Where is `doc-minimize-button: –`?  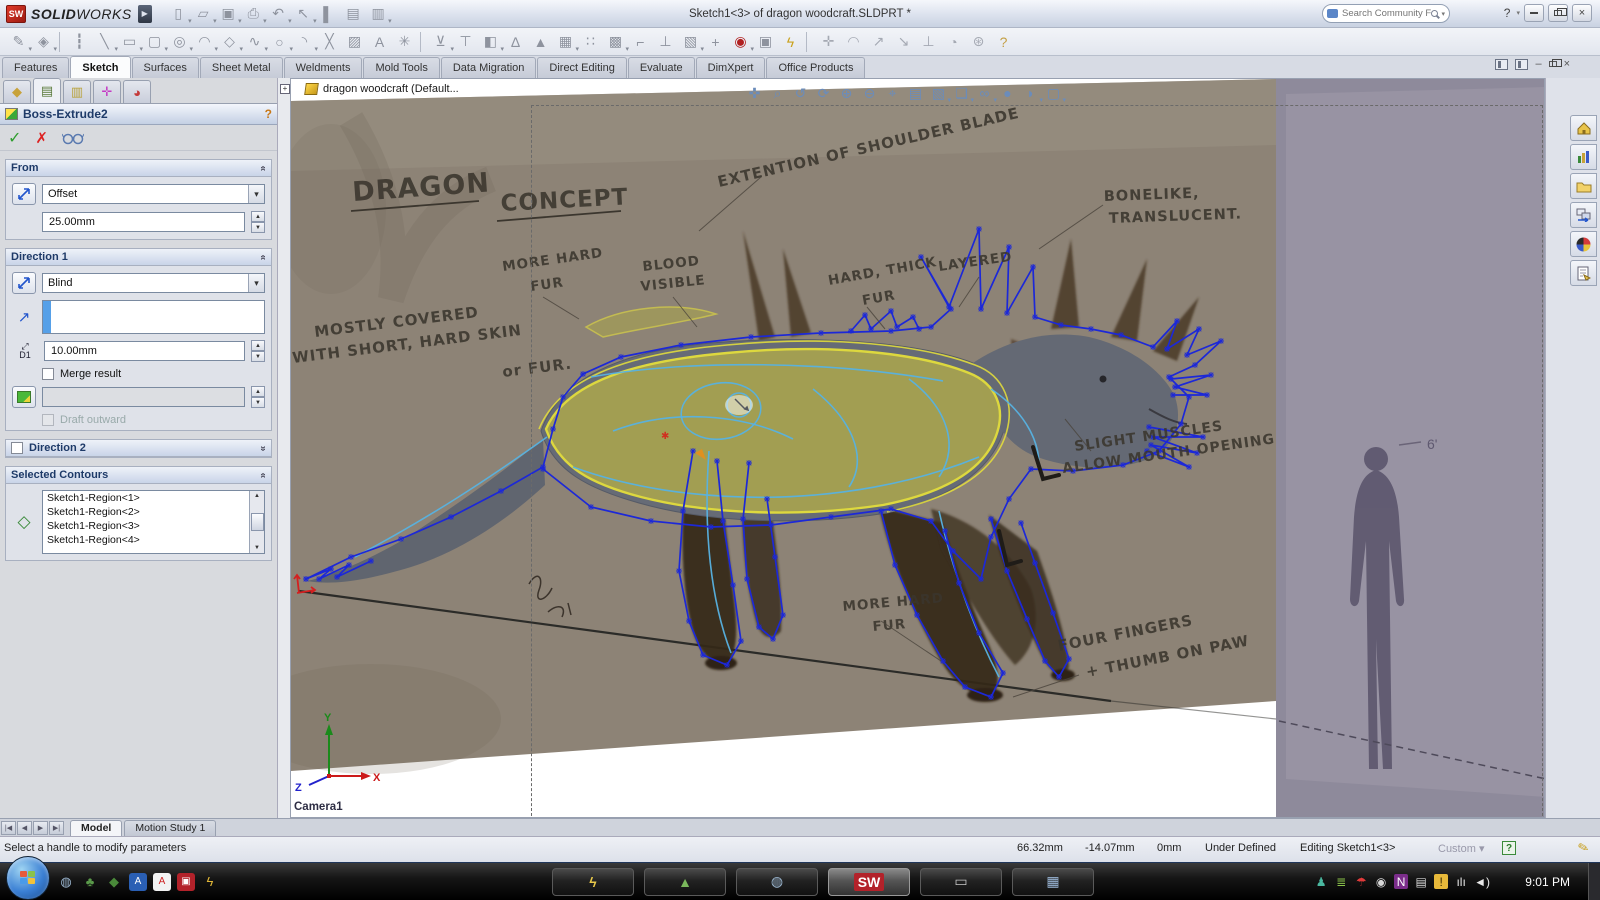 doc-minimize-button: – is located at coordinates (1538, 64).